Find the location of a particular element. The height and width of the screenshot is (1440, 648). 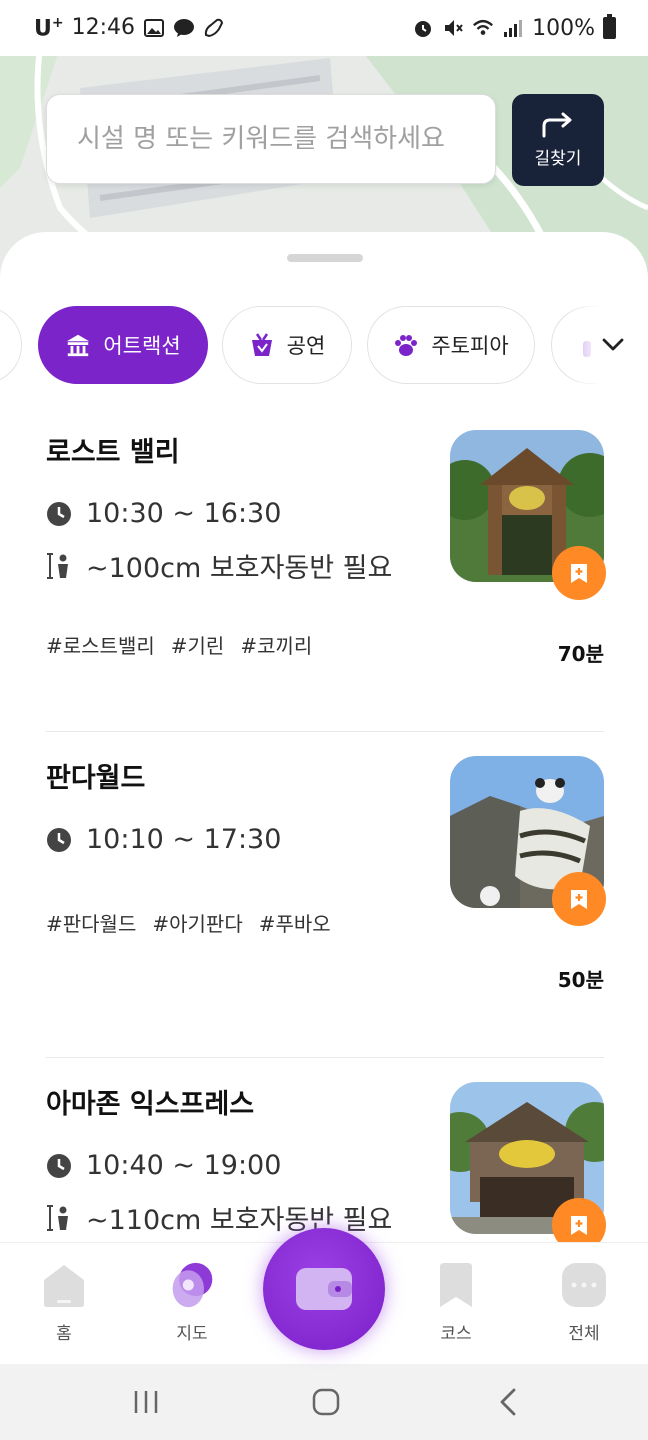

hours-row: 10:40 ~ 19:00 is located at coordinates (163, 1165).